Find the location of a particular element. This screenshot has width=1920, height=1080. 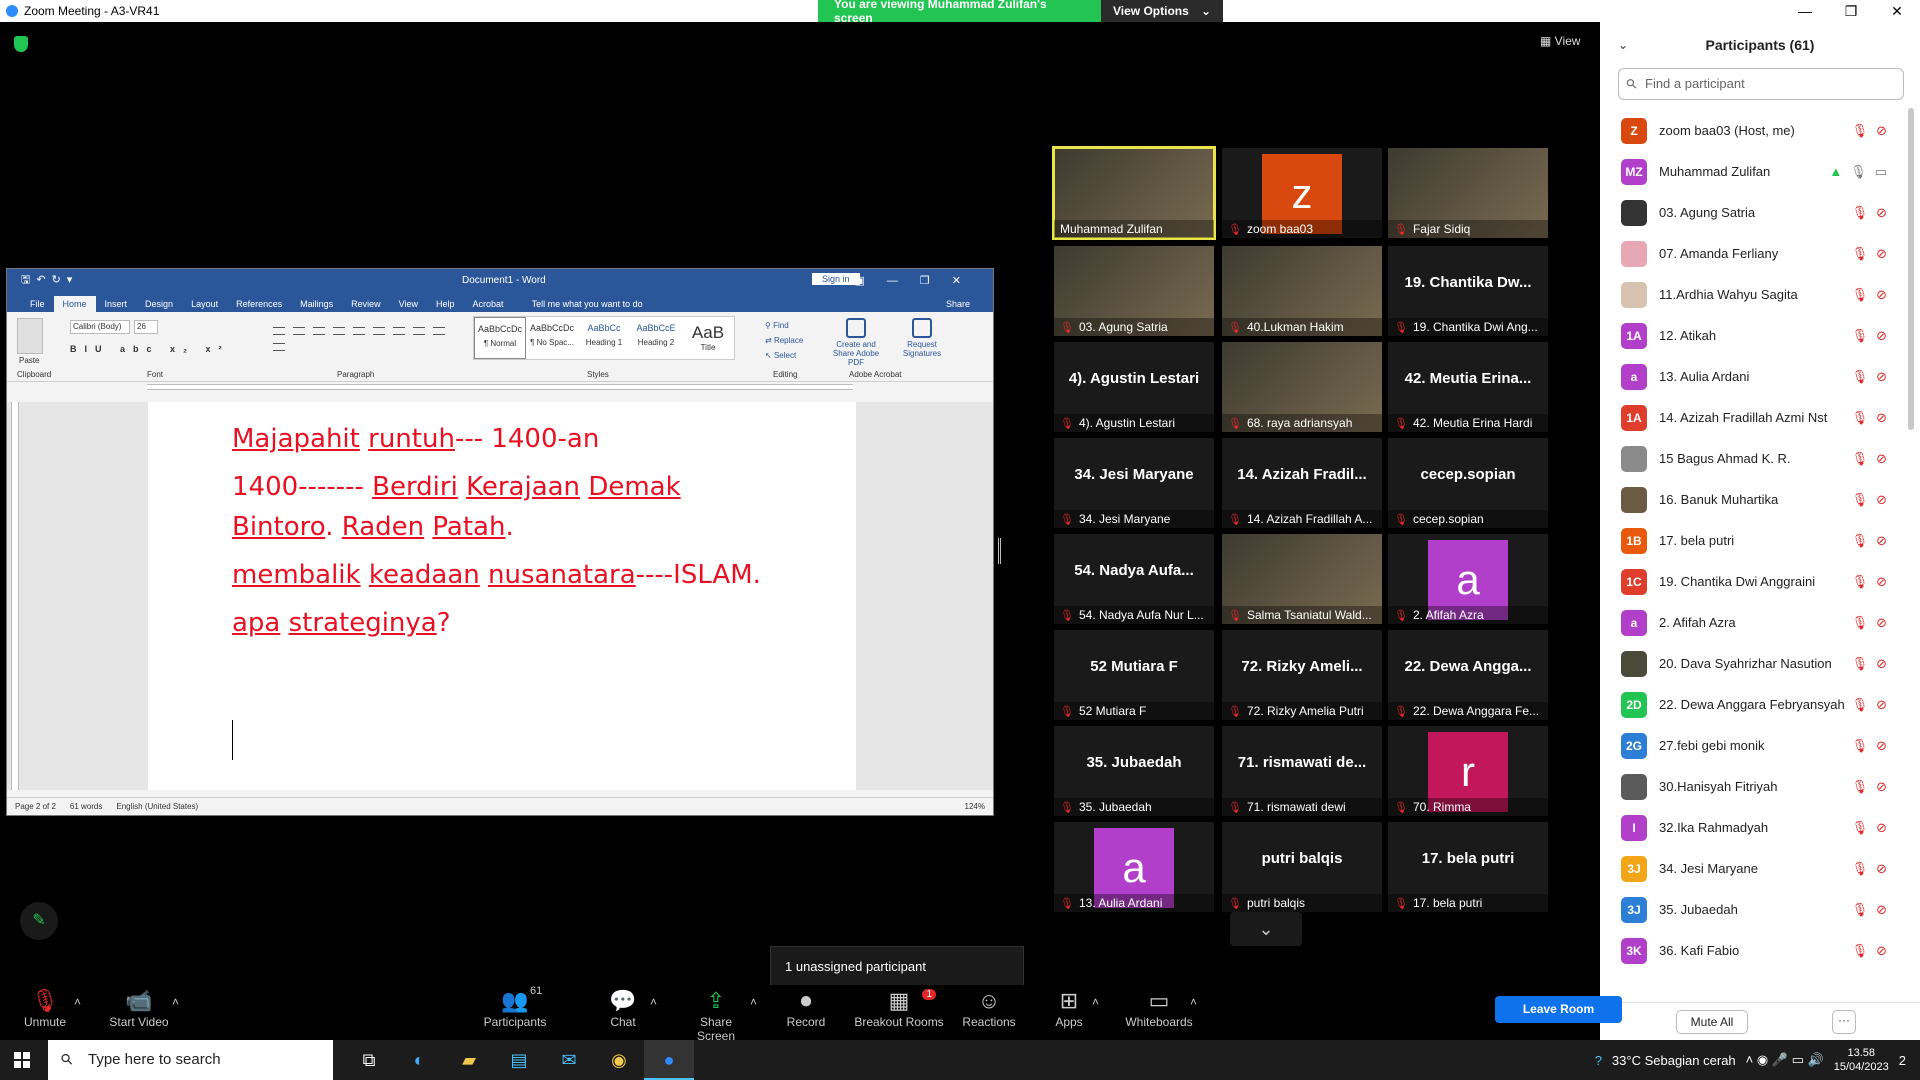

paragraph-buttons is located at coordinates (359, 344).